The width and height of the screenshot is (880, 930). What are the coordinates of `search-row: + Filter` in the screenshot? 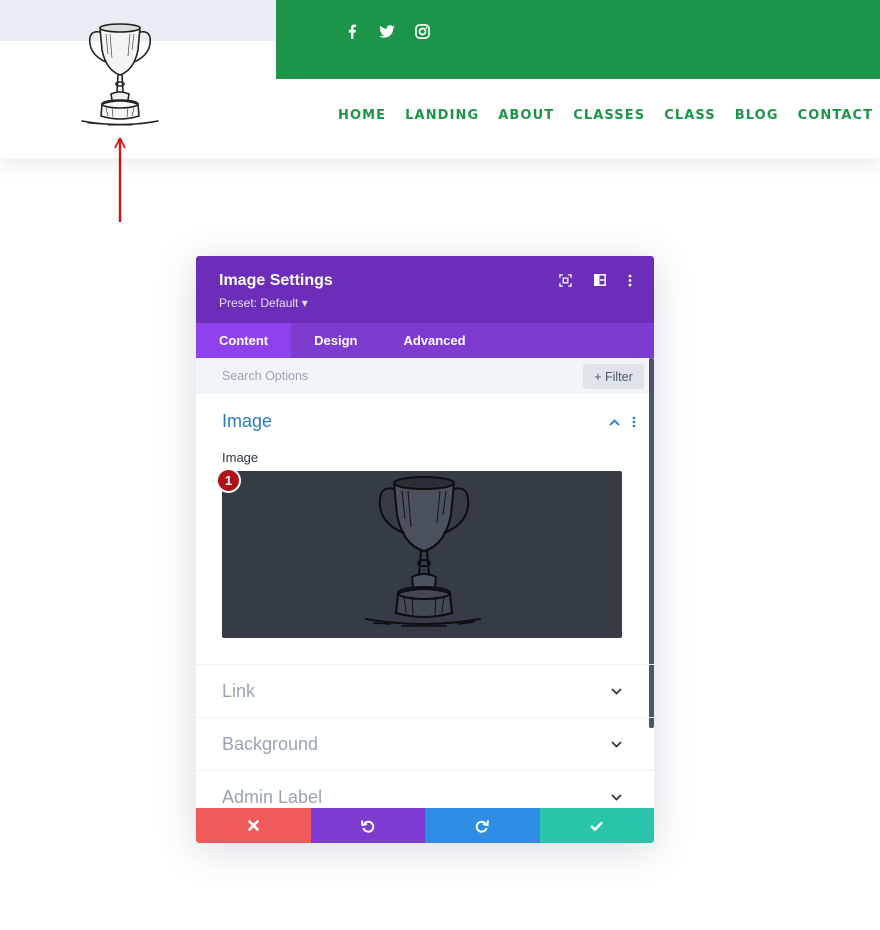 It's located at (425, 376).